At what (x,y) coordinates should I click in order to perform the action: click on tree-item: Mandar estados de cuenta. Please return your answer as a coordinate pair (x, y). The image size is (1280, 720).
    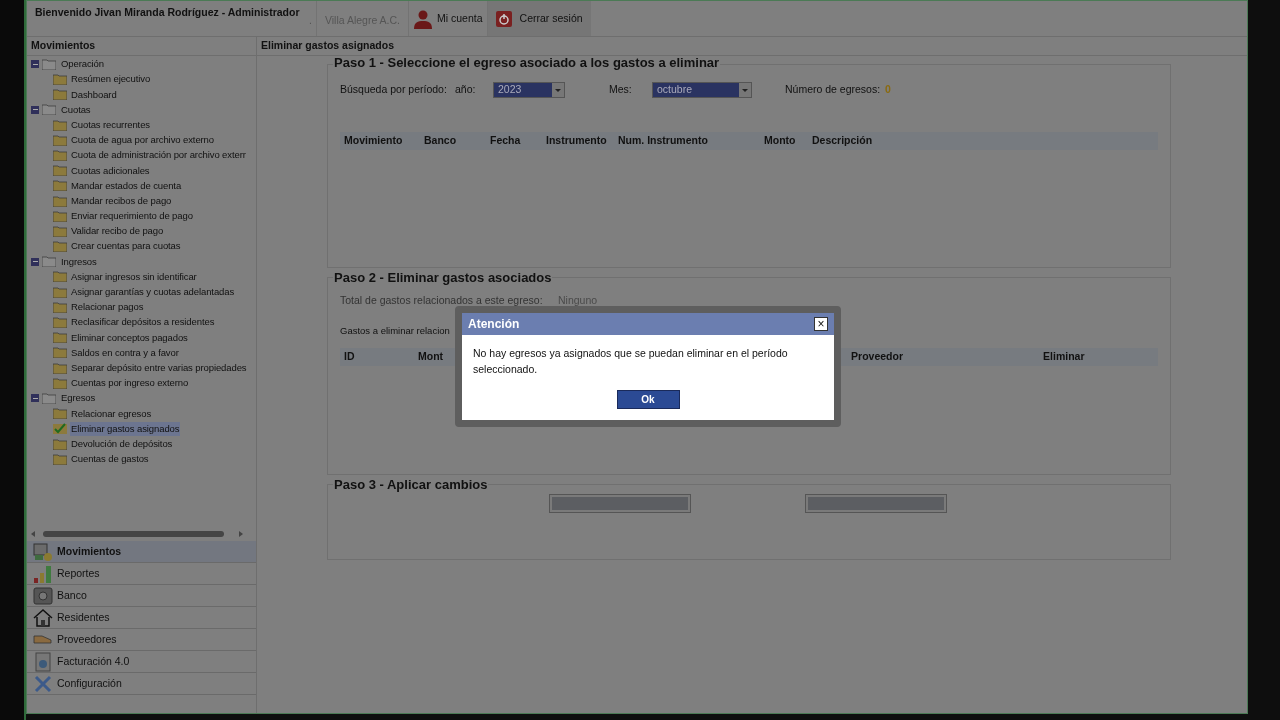
    Looking at the image, I should click on (126, 185).